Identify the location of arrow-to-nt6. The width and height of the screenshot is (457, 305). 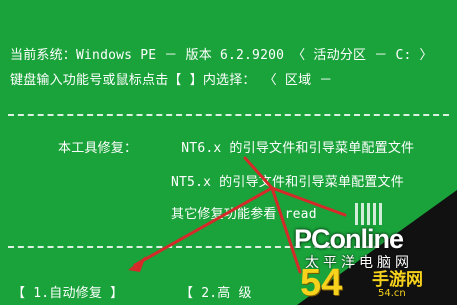
(258, 173).